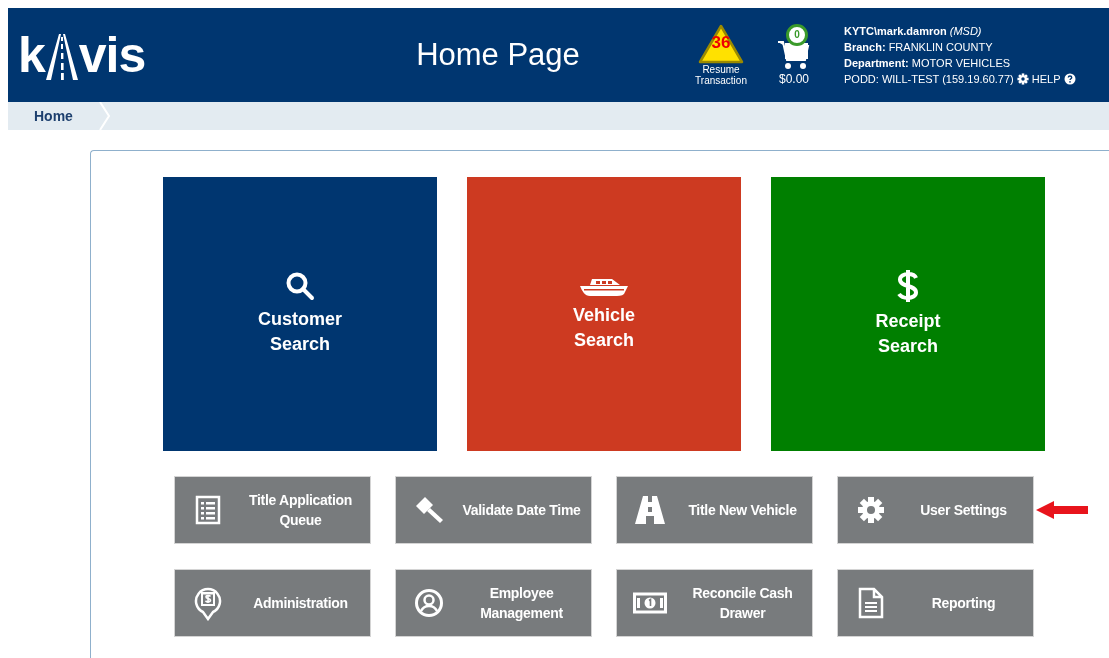 The width and height of the screenshot is (1109, 658). Describe the element at coordinates (908, 286) in the screenshot. I see `dollar-icon` at that location.